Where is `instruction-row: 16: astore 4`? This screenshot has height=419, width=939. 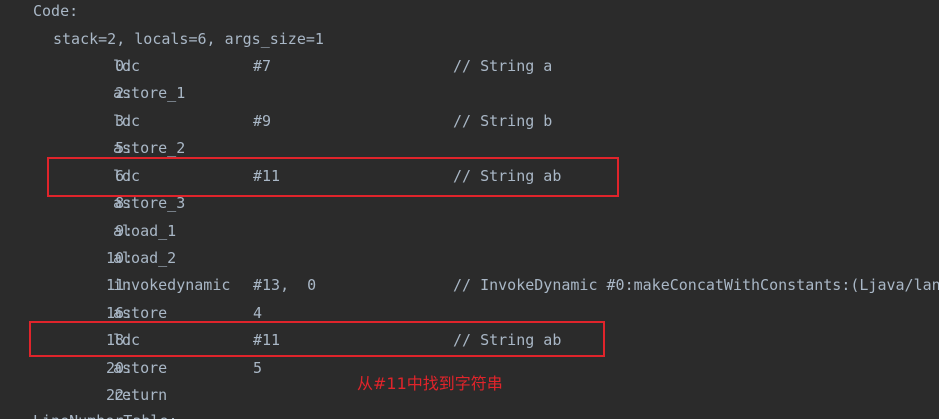 instruction-row: 16: astore 4 is located at coordinates (157, 313).